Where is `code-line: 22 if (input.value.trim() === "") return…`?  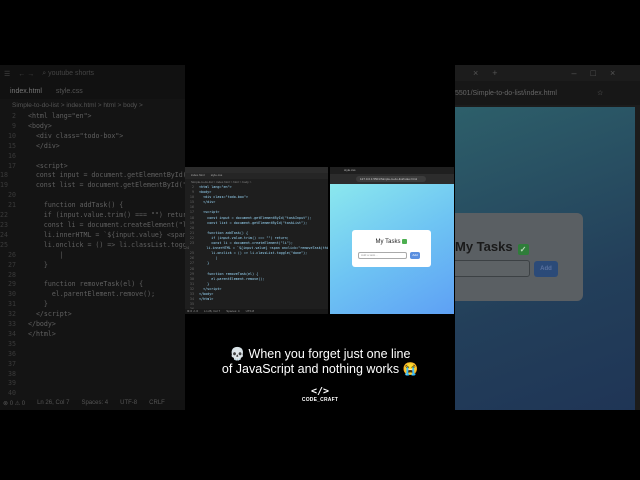
code-line: 22 if (input.value.trim() === "") return… is located at coordinates (92, 216).